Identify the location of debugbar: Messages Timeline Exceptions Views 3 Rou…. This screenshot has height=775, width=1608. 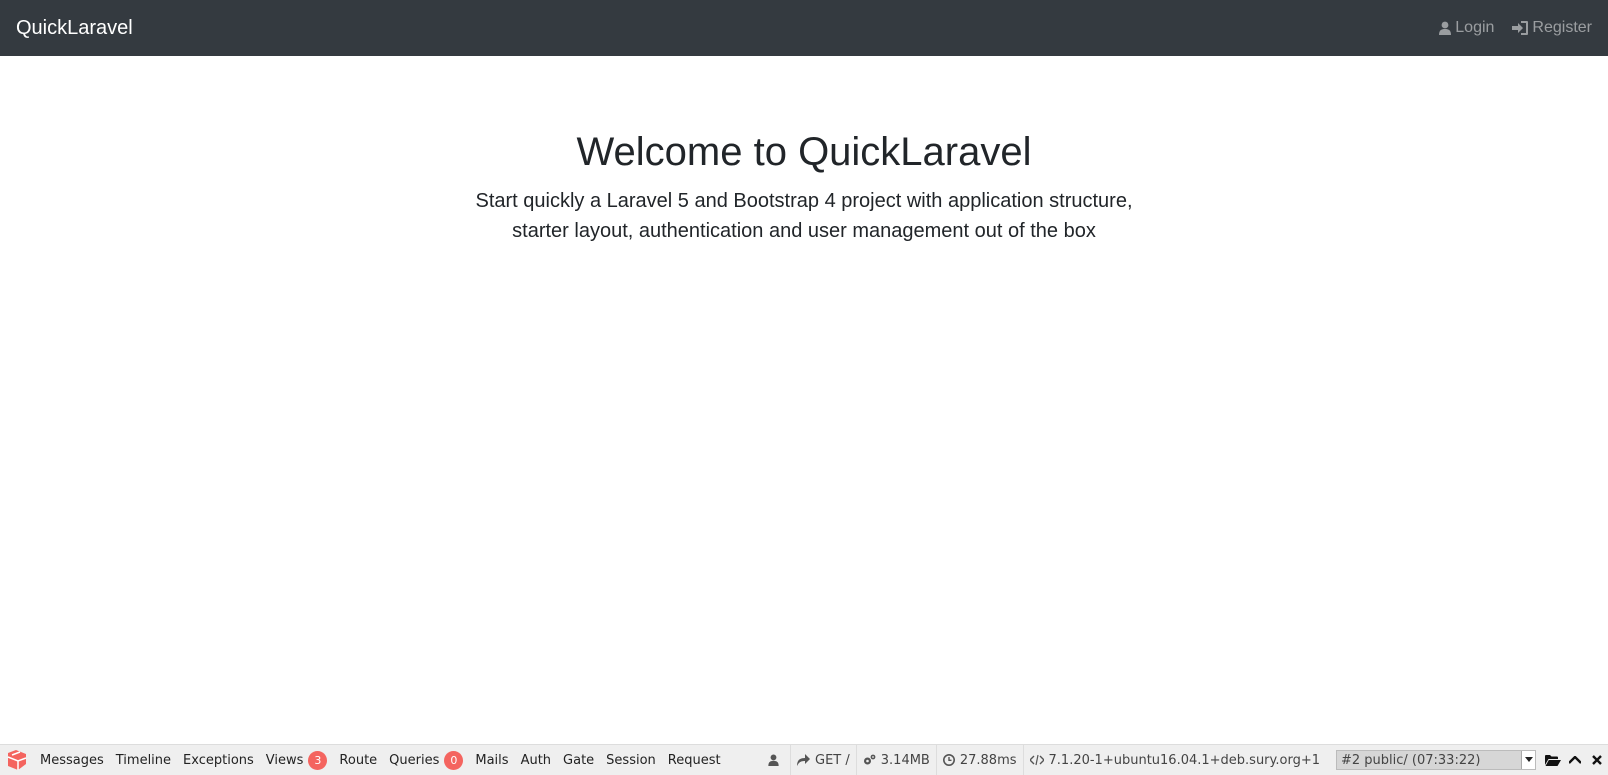
(804, 759).